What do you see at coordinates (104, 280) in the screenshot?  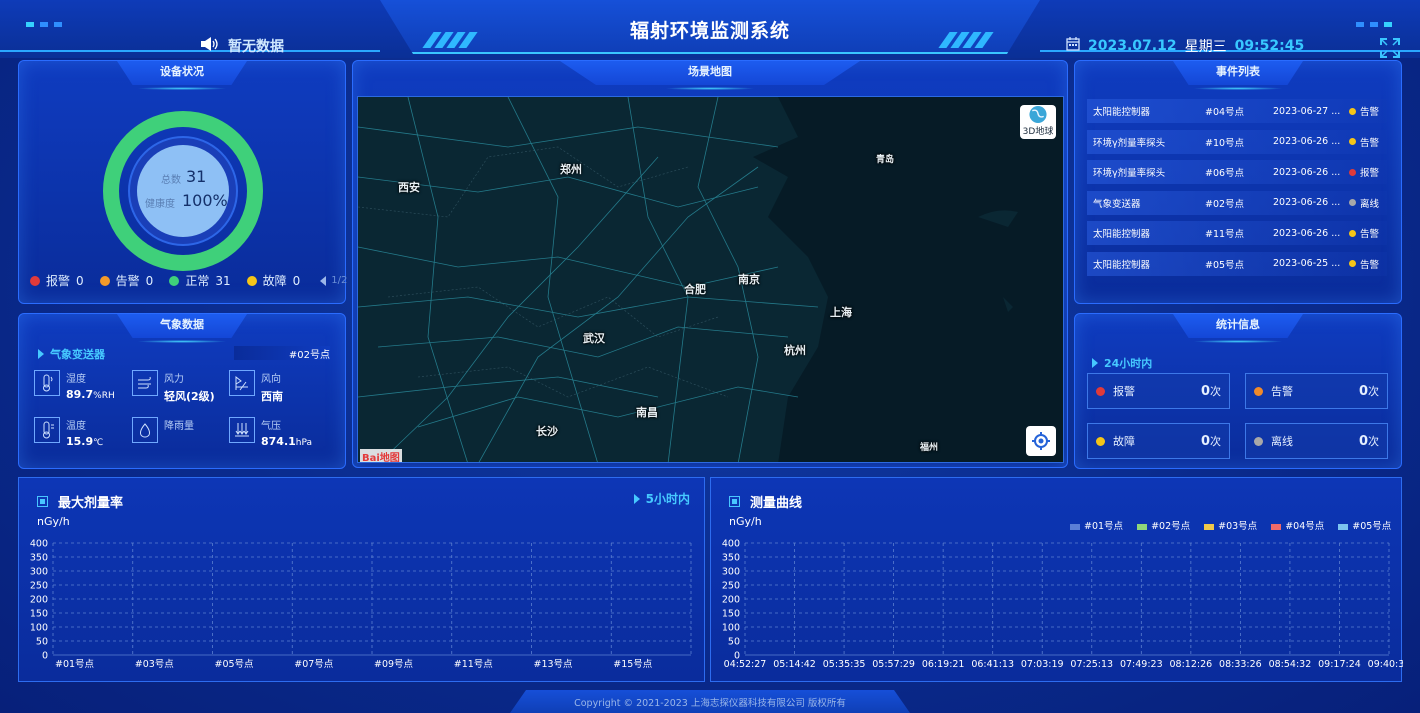 I see `warning-dot` at bounding box center [104, 280].